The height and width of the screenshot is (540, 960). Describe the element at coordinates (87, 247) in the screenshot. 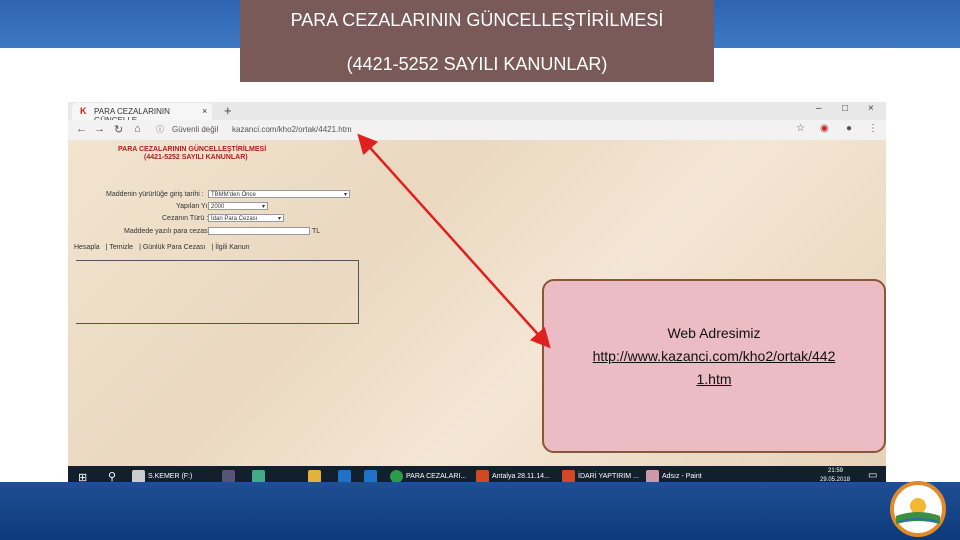

I see `calculate-tab: Hesapla` at that location.